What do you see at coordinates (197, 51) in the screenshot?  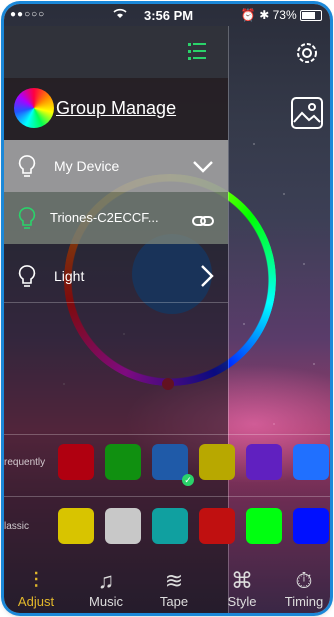 I see `list-menu-icon` at bounding box center [197, 51].